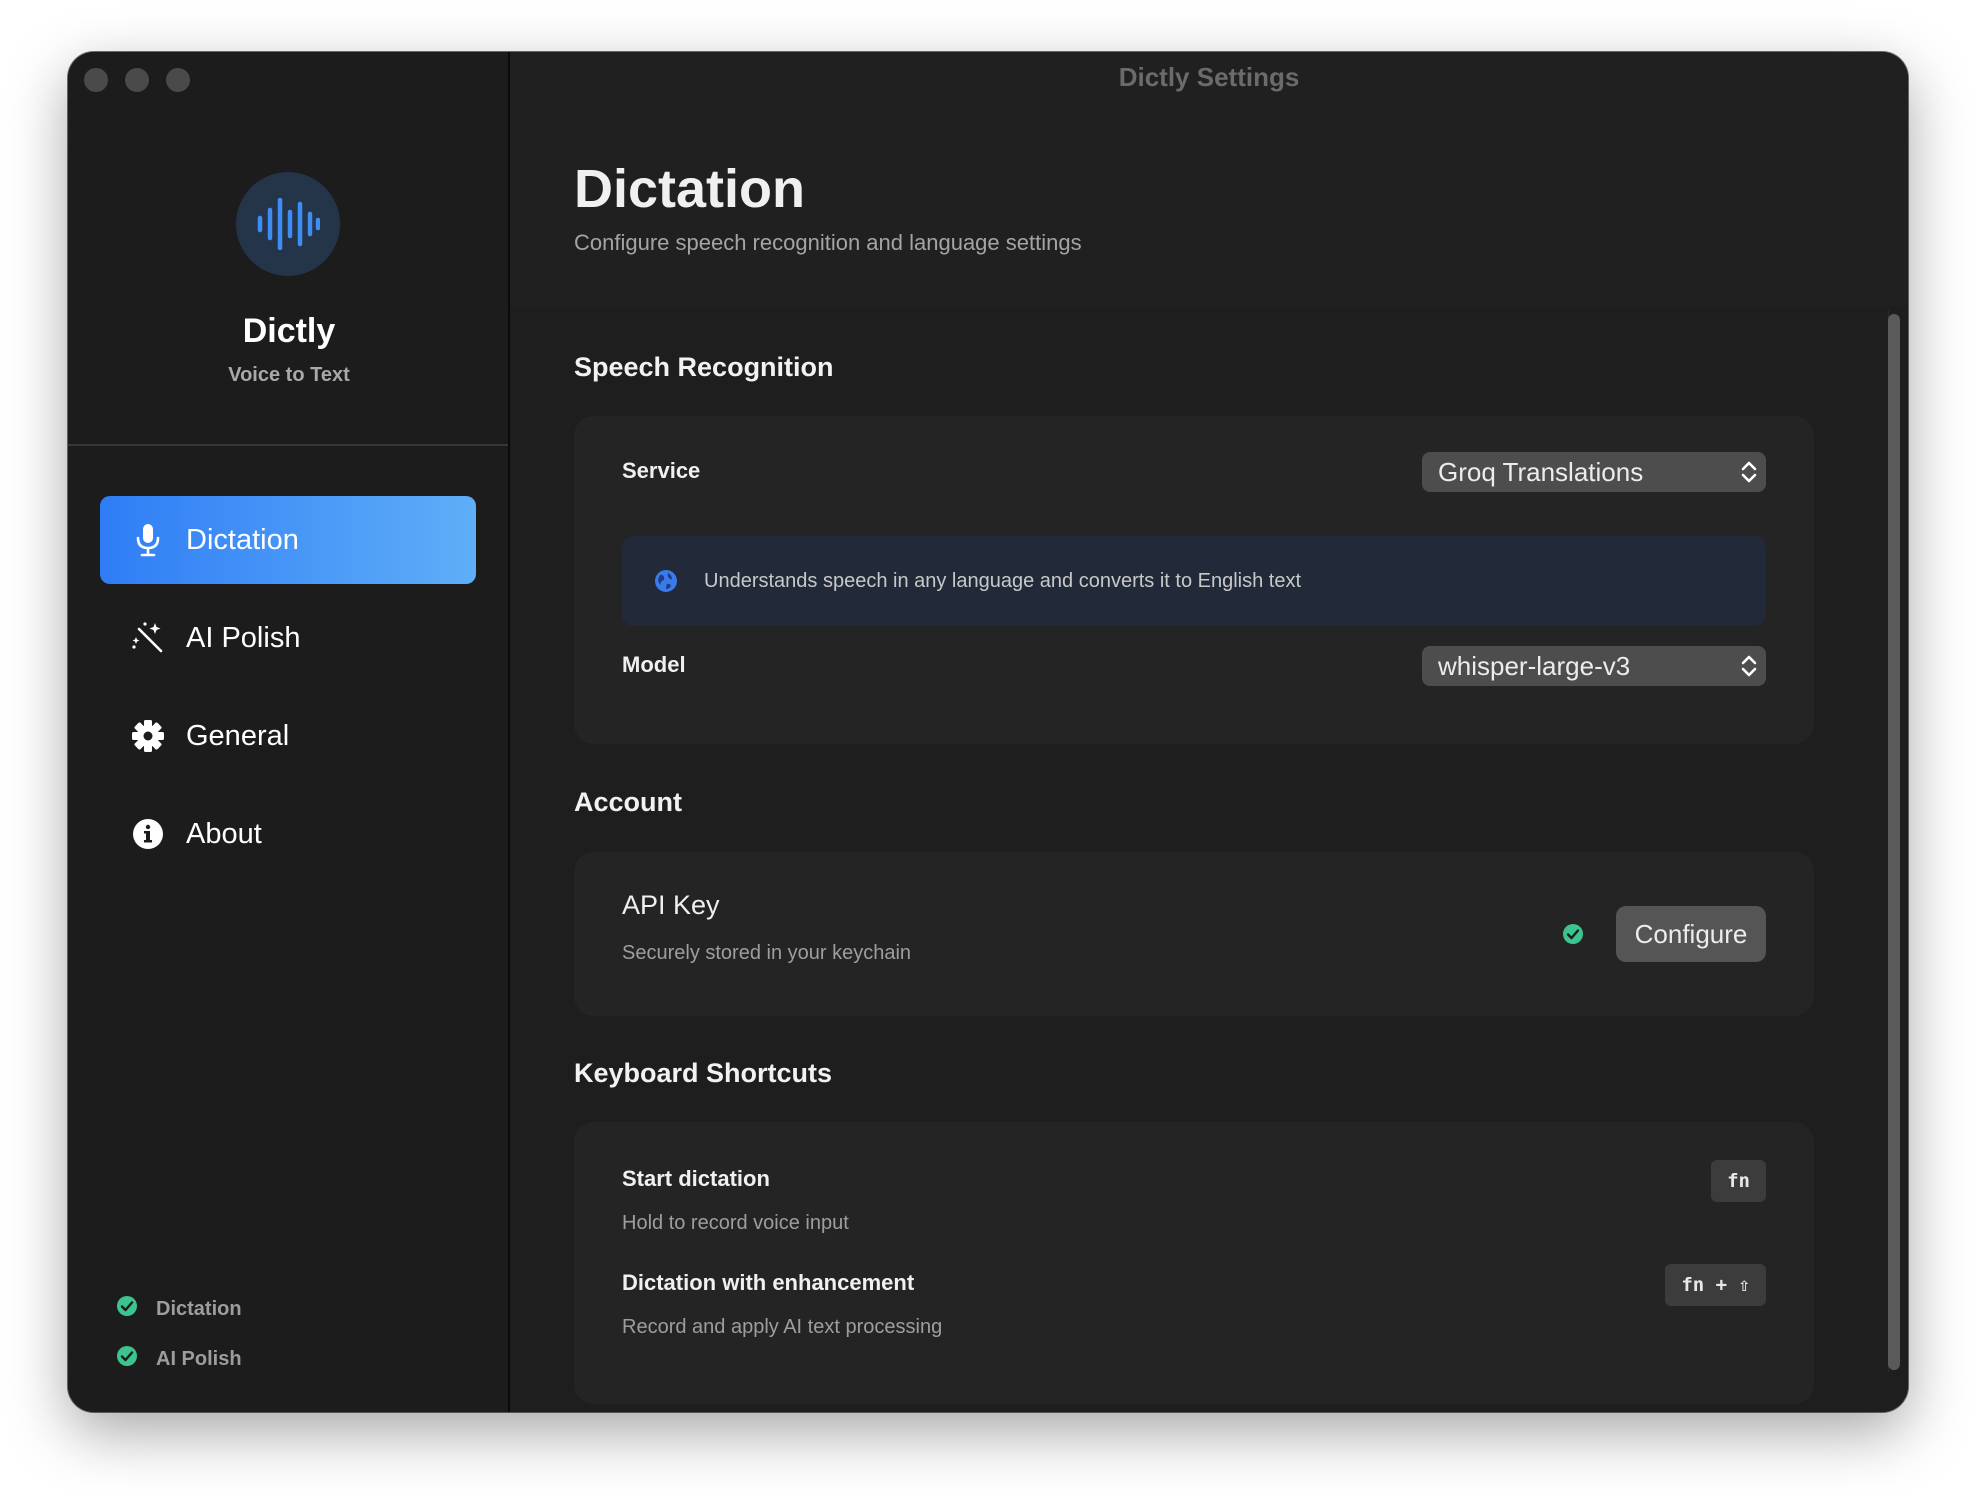 This screenshot has height=1496, width=1976. Describe the element at coordinates (704, 367) in the screenshot. I see `section-title-speech-recognition: Speech Recognition` at that location.